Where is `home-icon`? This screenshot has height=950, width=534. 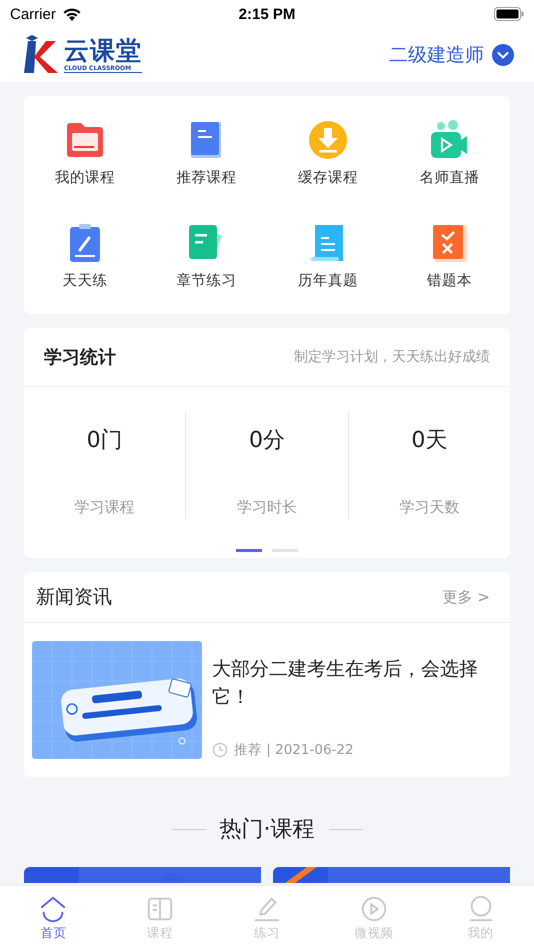 home-icon is located at coordinates (53, 908).